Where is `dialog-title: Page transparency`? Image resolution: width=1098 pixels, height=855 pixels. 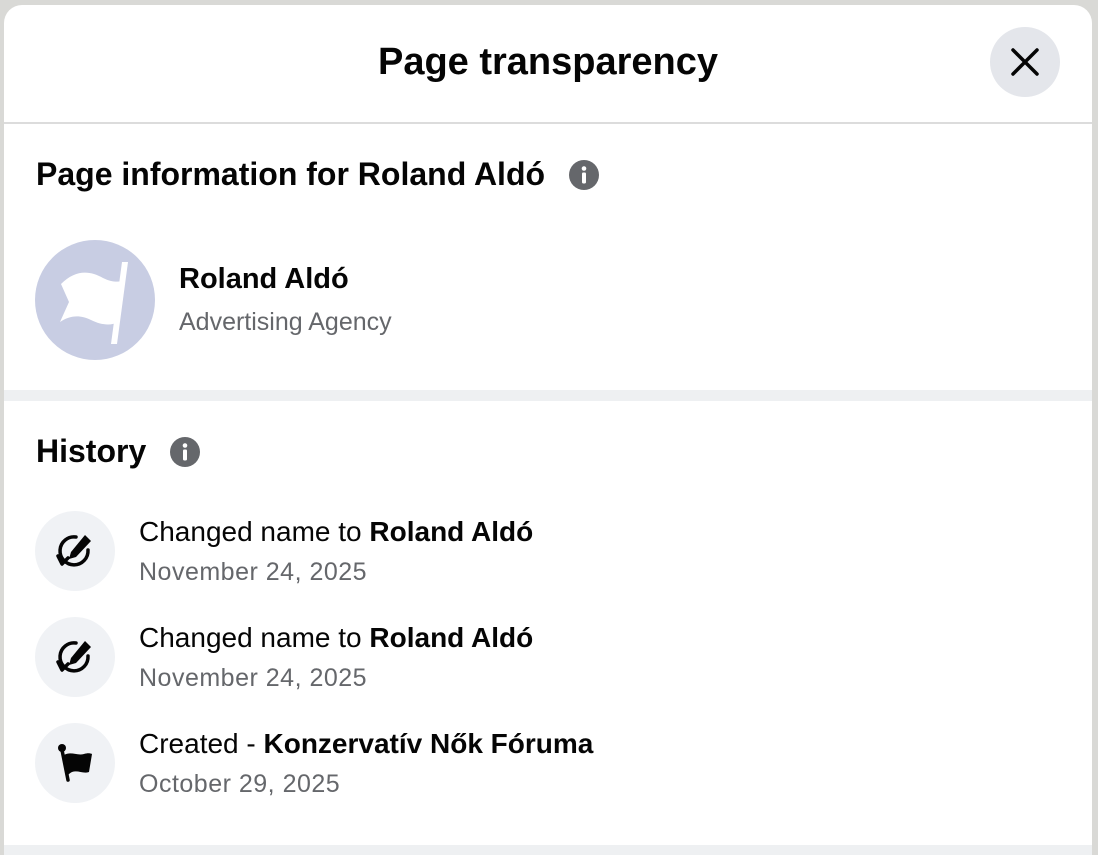
dialog-title: Page transparency is located at coordinates (548, 62).